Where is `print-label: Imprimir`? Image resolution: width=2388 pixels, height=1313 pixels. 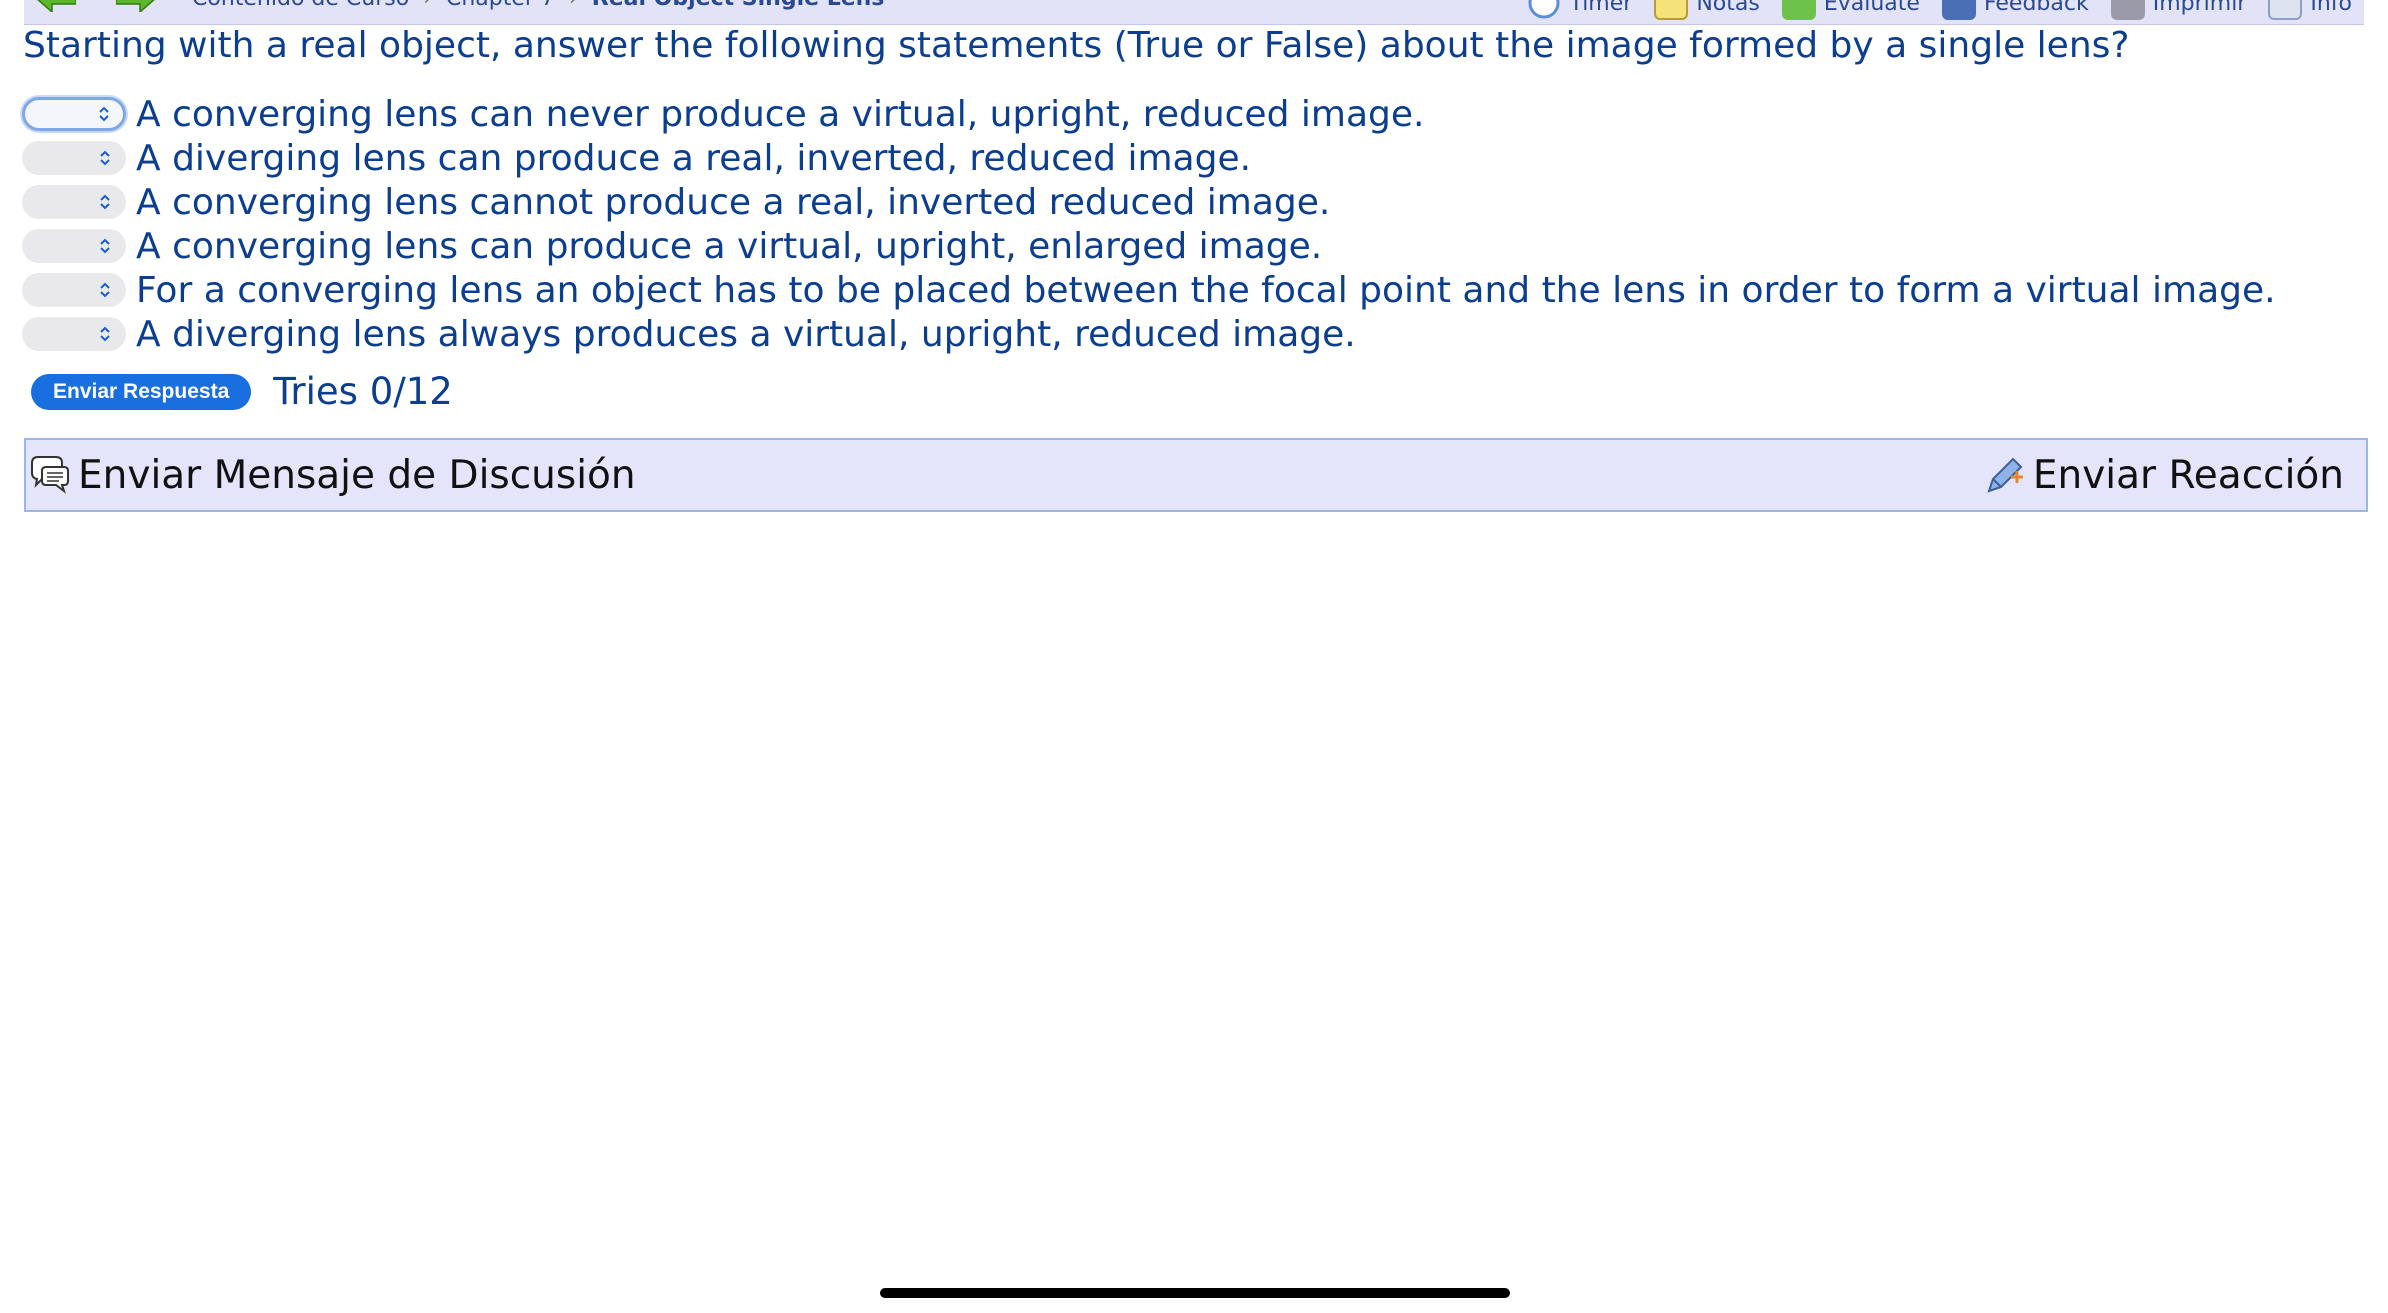 print-label: Imprimir is located at coordinates (2199, 8).